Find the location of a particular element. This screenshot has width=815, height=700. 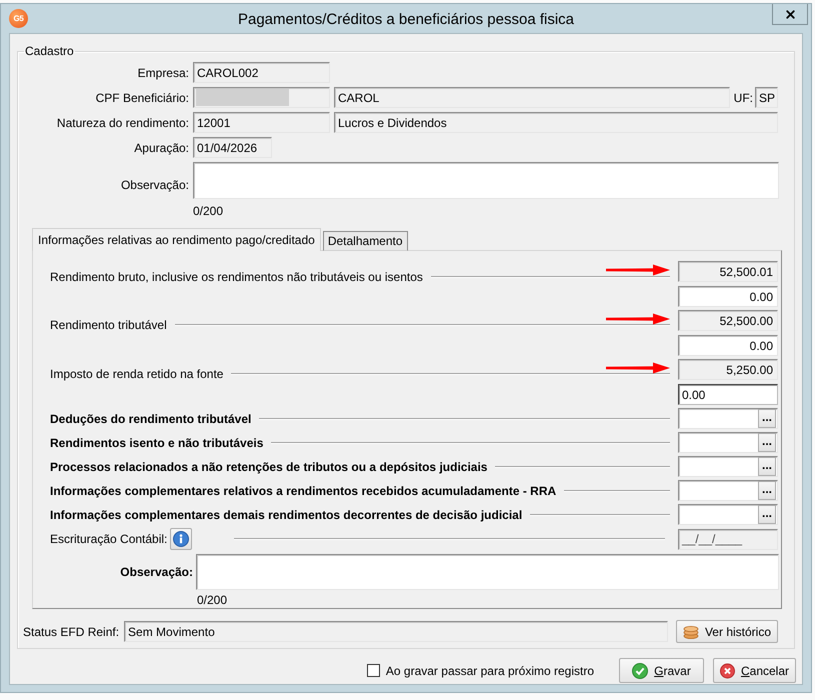

status-field: Sem Movimento is located at coordinates (396, 631).